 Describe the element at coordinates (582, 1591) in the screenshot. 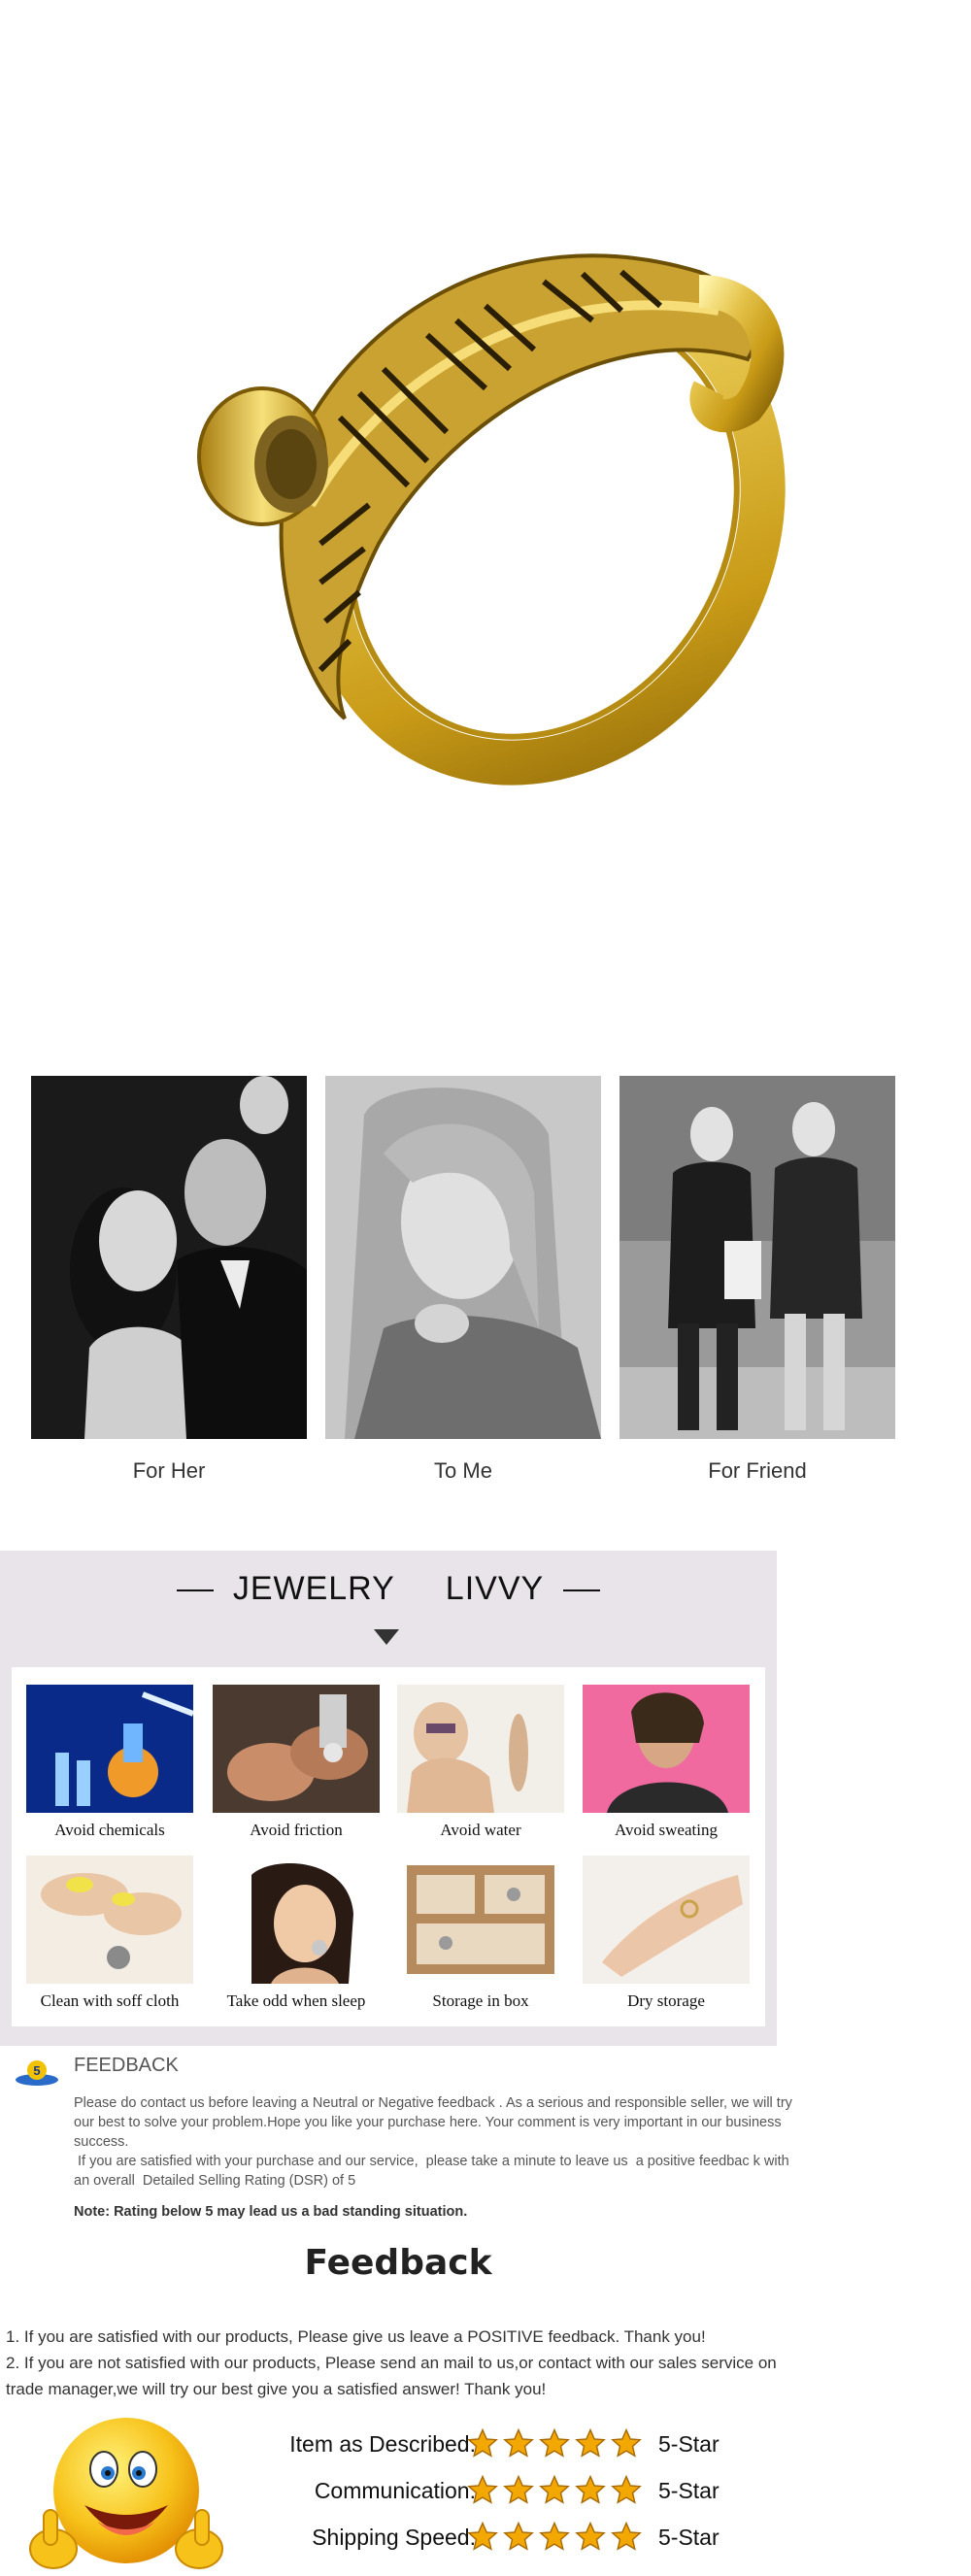

I see `title-dash-right` at that location.